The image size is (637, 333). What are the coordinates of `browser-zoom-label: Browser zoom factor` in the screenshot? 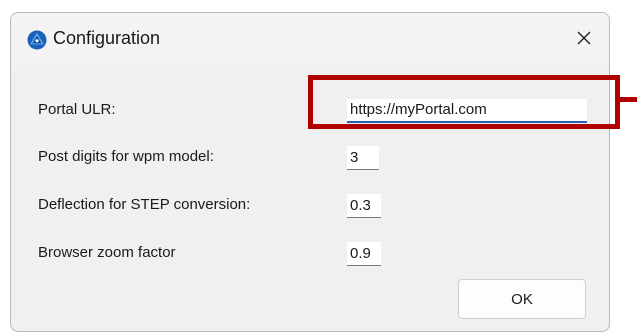 It's located at (107, 252).